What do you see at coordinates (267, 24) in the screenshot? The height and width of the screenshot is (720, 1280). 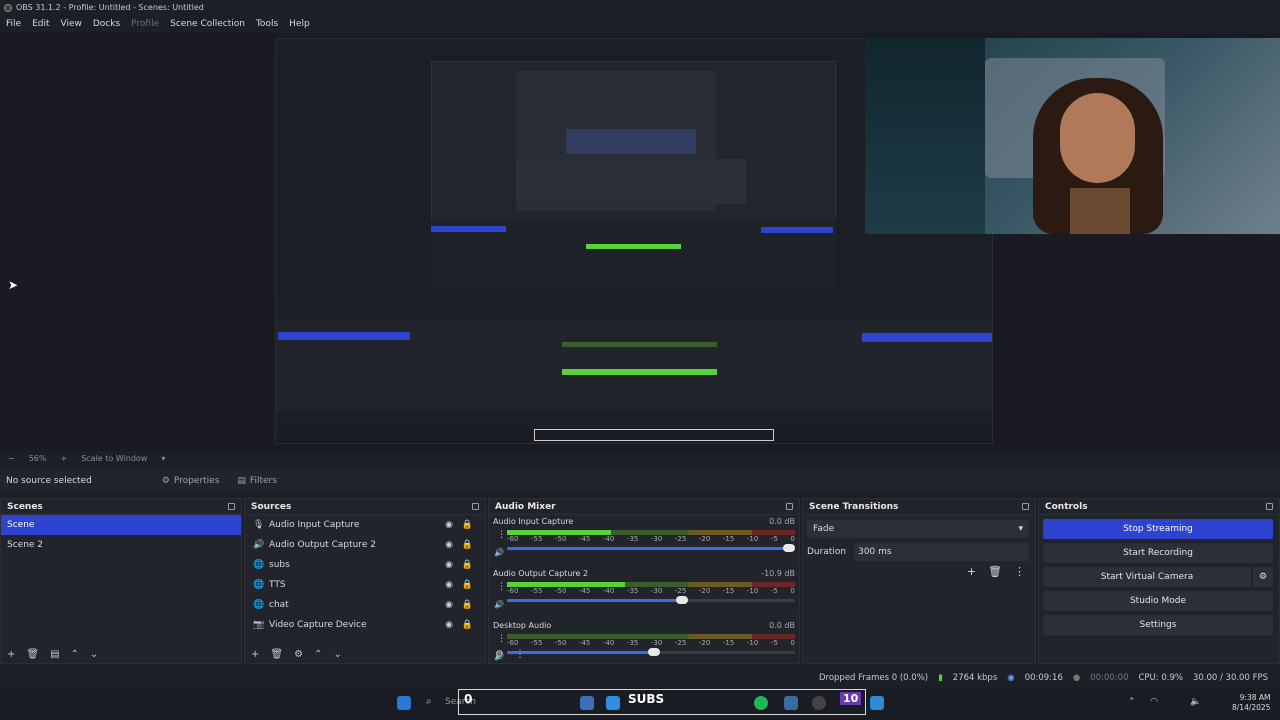 I see `menu-tools: Tools` at bounding box center [267, 24].